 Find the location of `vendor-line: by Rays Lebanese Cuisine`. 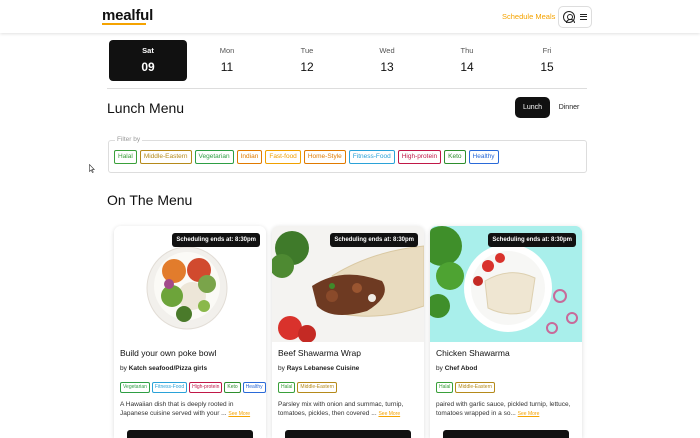

vendor-line: by Rays Lebanese Cuisine is located at coordinates (318, 368).